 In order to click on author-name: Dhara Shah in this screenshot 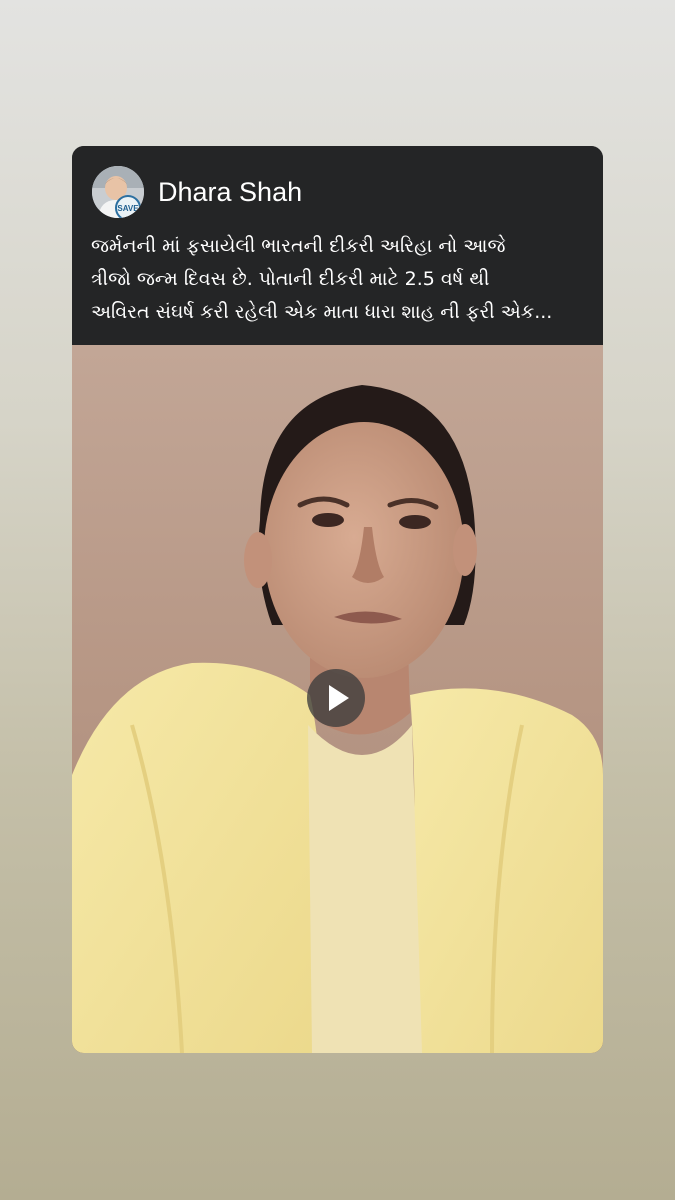, I will do `click(230, 192)`.